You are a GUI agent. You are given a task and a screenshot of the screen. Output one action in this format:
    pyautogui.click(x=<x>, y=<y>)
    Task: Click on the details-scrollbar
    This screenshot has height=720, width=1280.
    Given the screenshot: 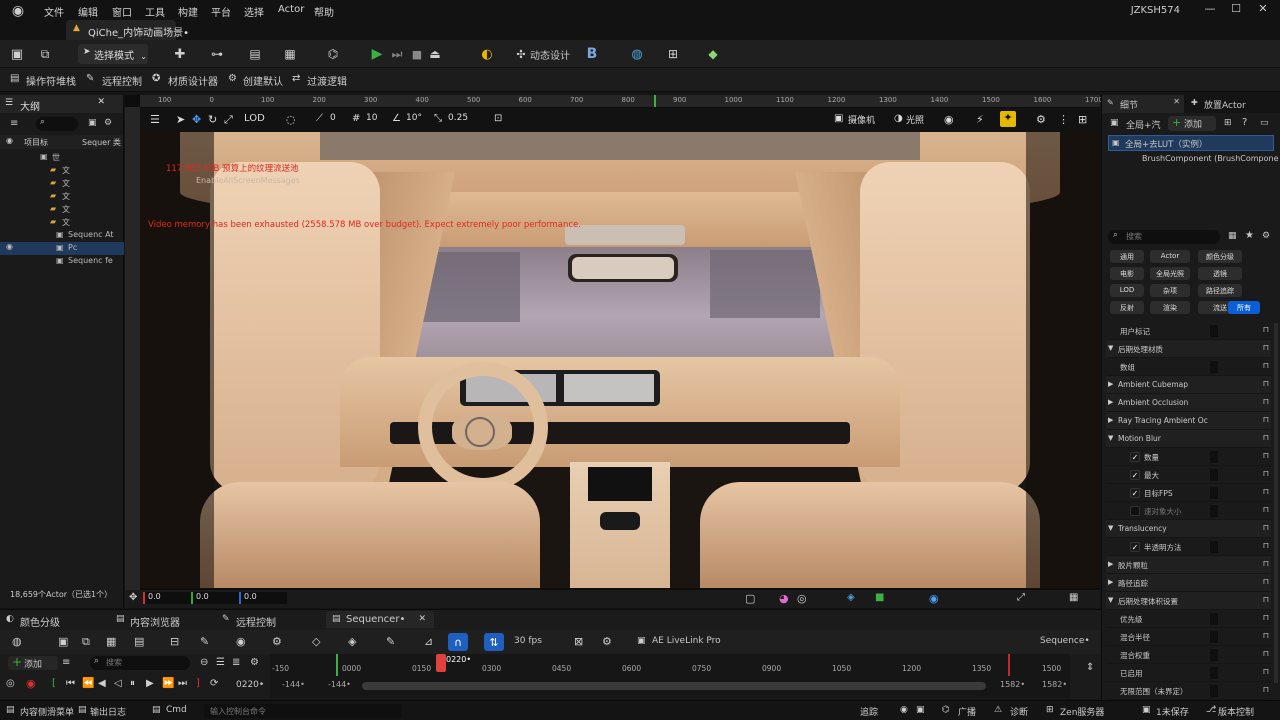 What is the action you would take?
    pyautogui.click(x=1276, y=503)
    